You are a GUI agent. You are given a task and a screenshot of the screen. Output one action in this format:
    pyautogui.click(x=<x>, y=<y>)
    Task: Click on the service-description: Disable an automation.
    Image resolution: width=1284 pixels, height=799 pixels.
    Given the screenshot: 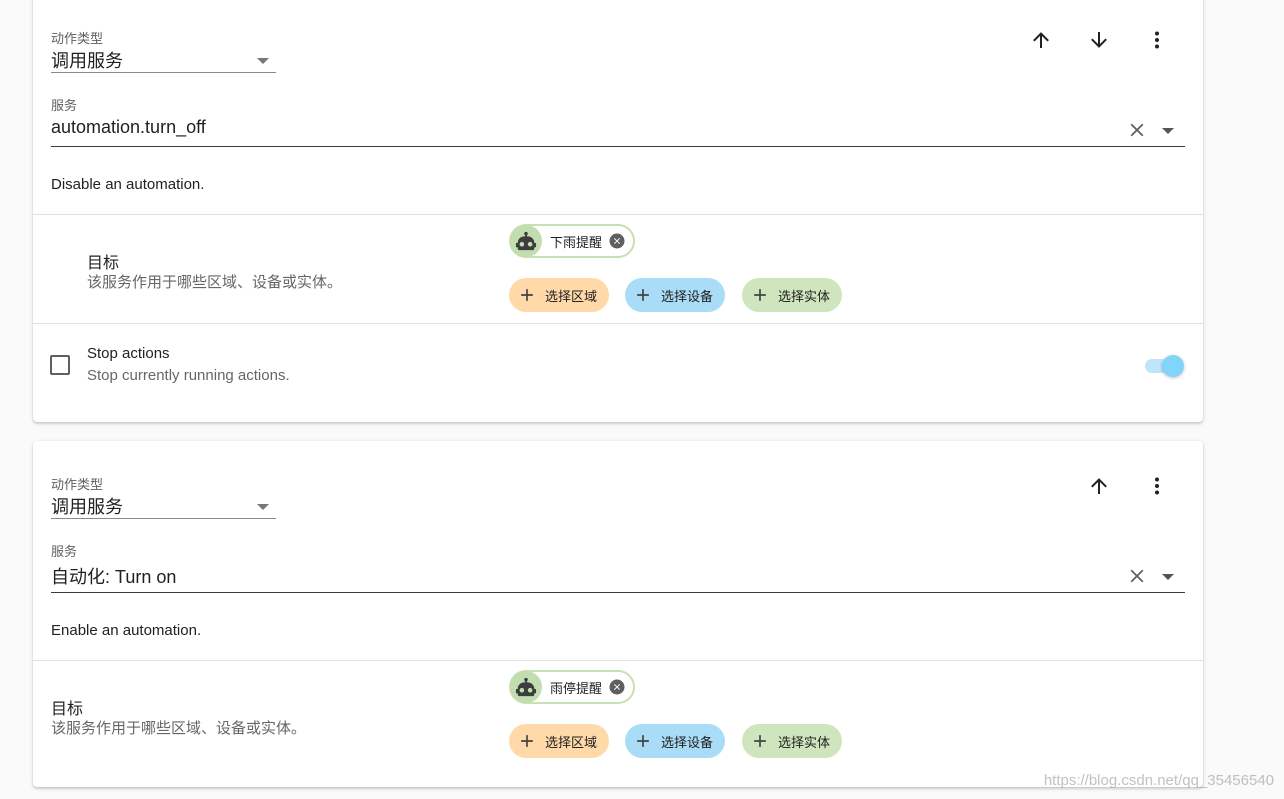 What is the action you would take?
    pyautogui.click(x=128, y=184)
    